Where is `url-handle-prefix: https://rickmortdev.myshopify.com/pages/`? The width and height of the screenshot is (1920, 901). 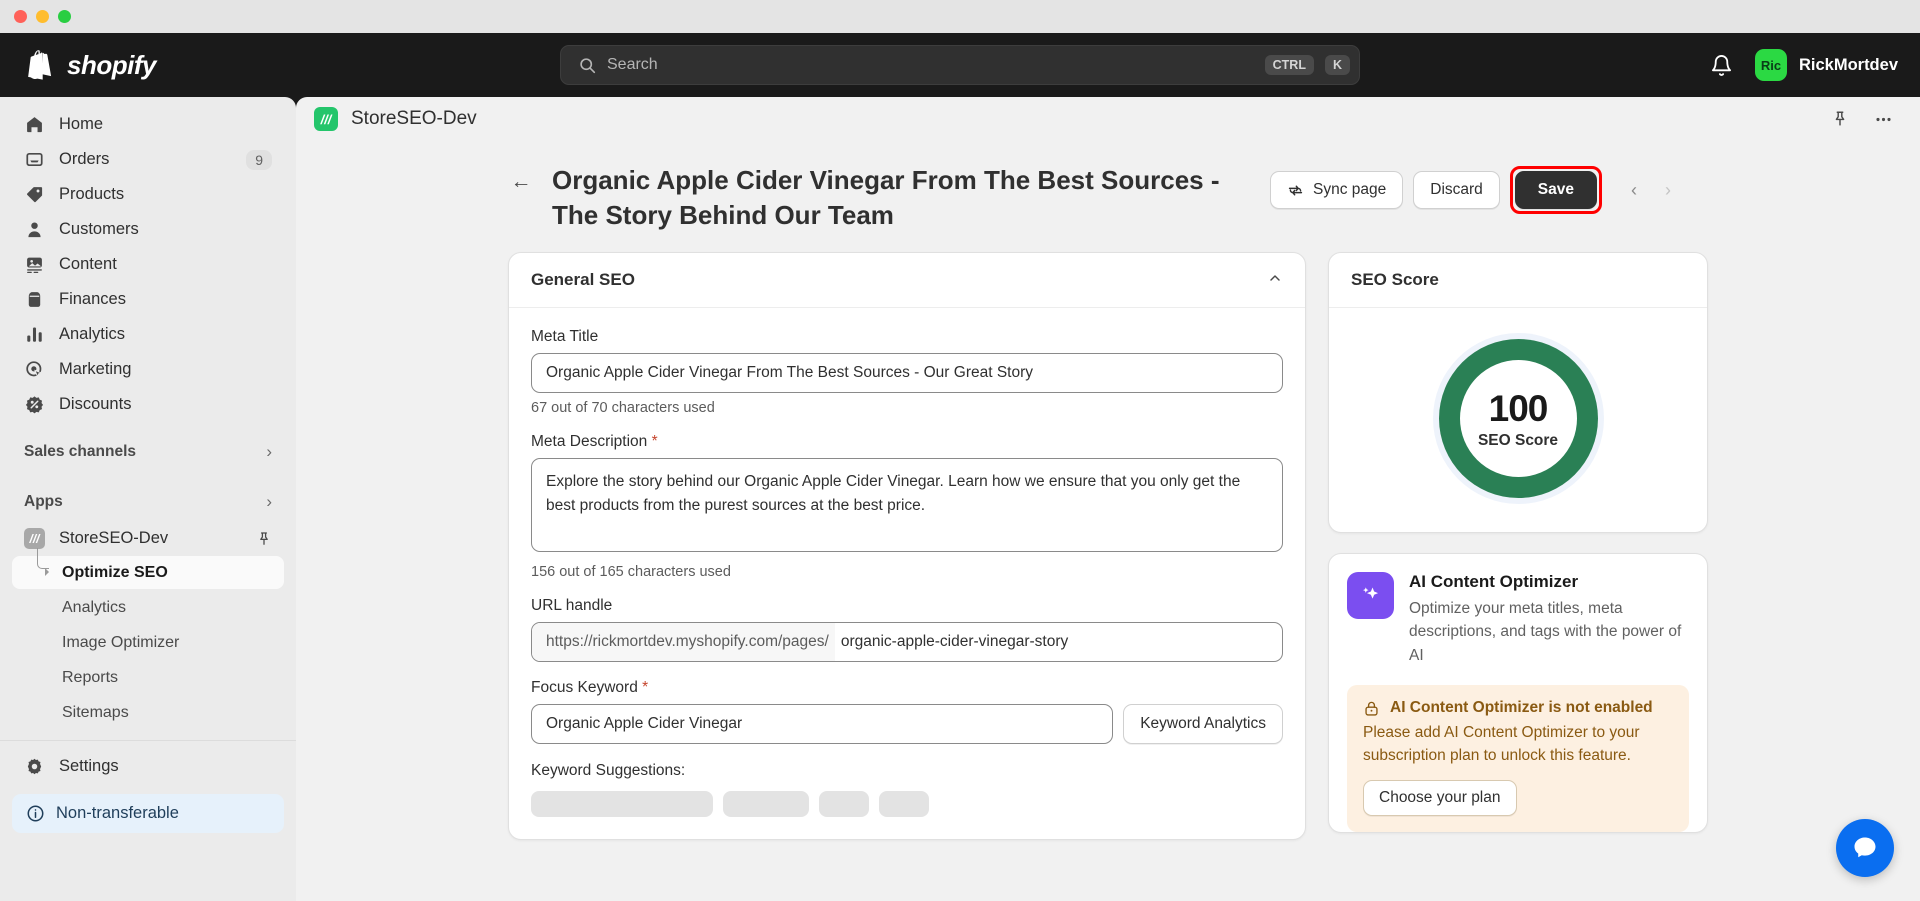
url-handle-prefix: https://rickmortdev.myshopify.com/pages/ is located at coordinates (683, 642).